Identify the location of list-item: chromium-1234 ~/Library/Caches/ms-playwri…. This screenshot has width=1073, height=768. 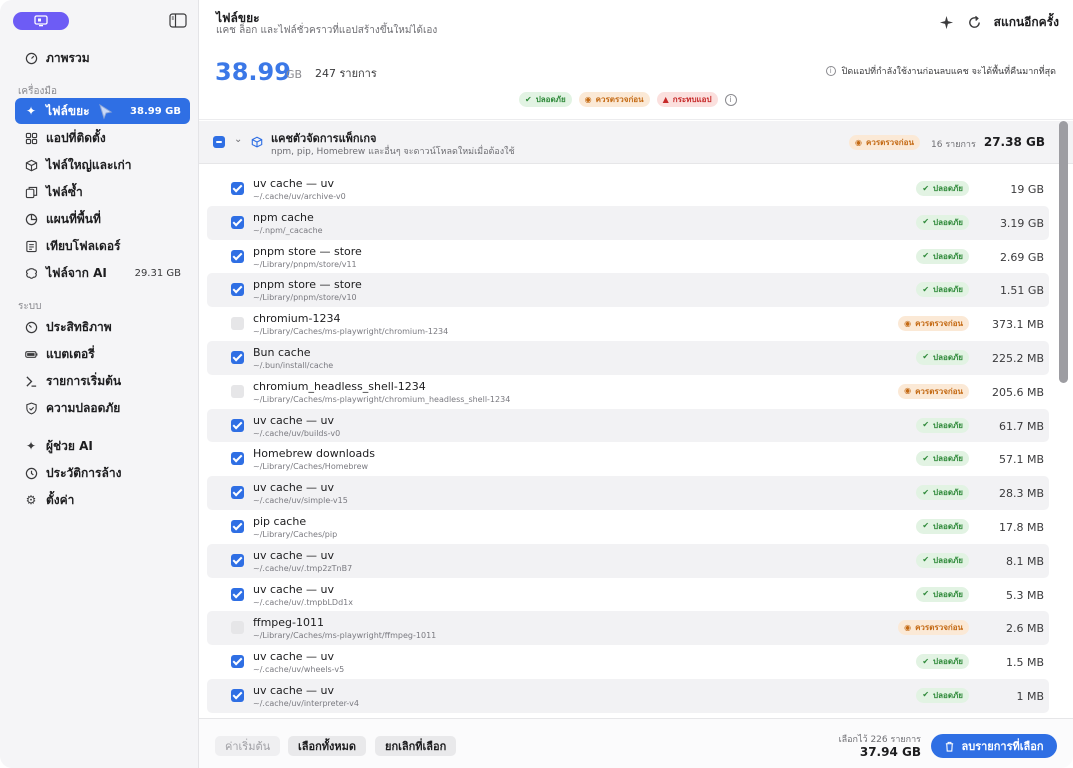
(628, 324).